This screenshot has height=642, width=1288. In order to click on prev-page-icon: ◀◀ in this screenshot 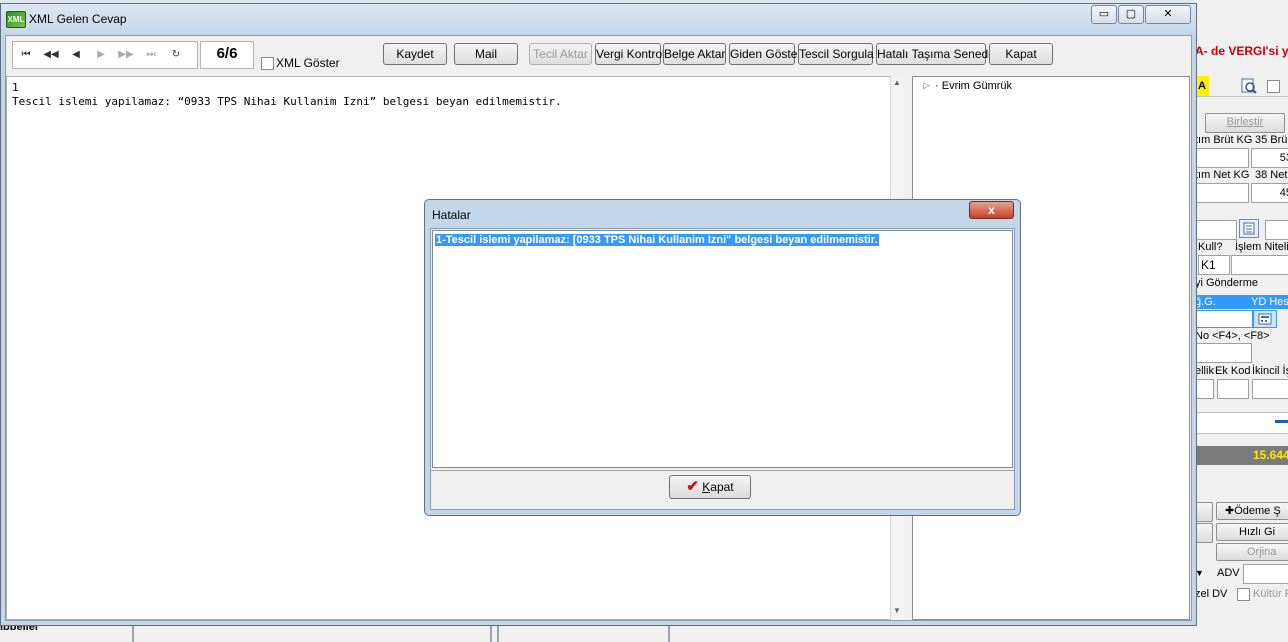, I will do `click(51, 55)`.